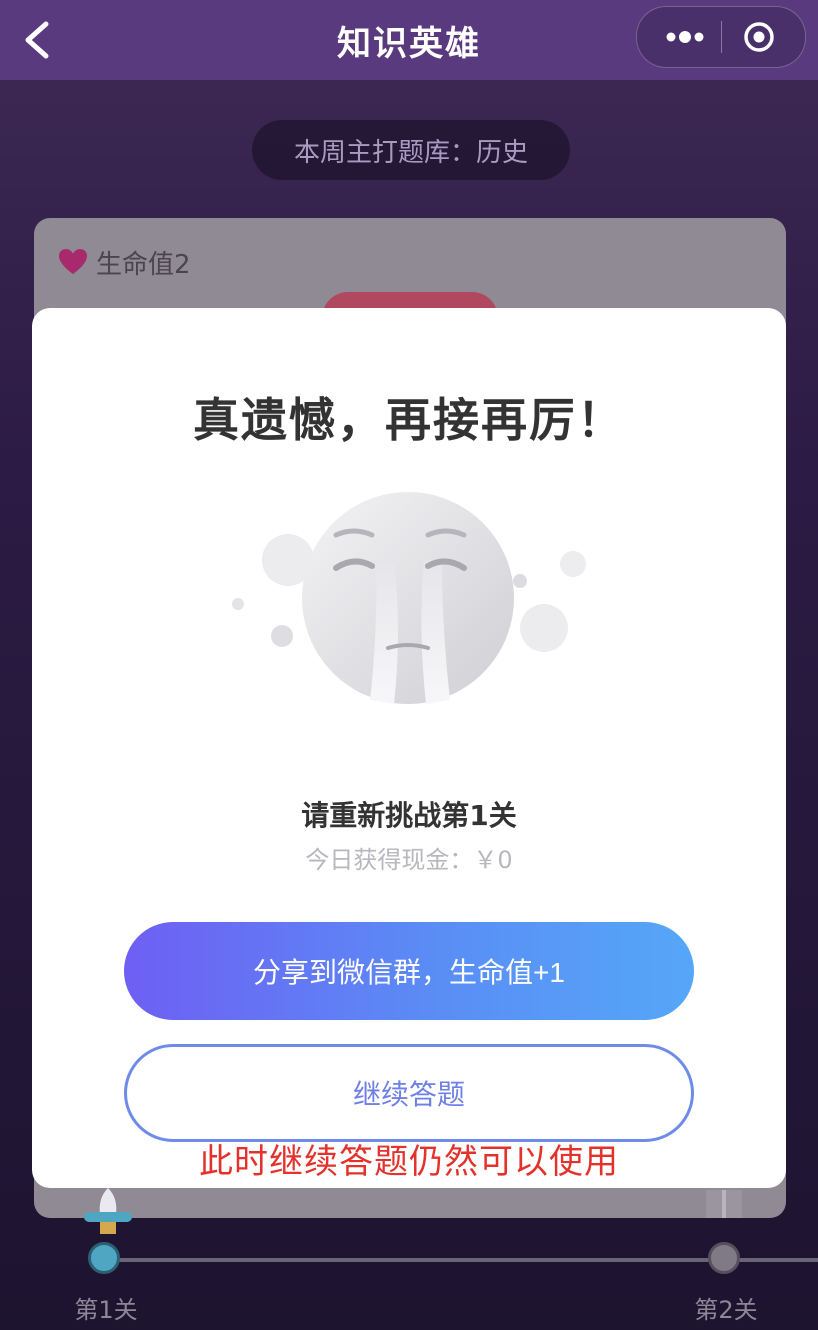  What do you see at coordinates (409, 1162) in the screenshot?
I see `caption-annotation: 此时继续答题仍然可以使用` at bounding box center [409, 1162].